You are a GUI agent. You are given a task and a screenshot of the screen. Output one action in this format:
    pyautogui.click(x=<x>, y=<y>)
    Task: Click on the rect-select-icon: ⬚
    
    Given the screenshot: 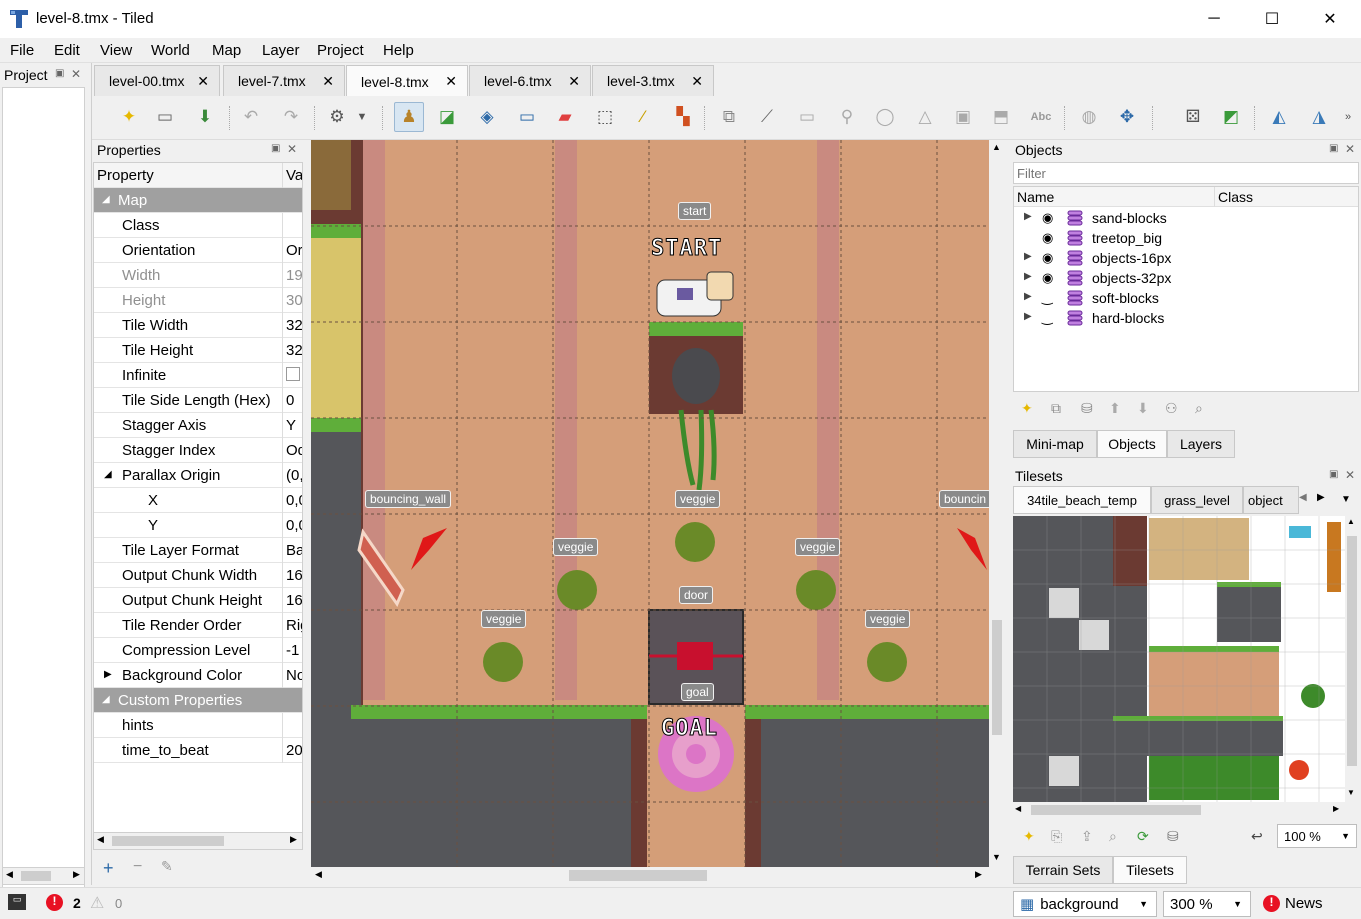 What is the action you would take?
    pyautogui.click(x=605, y=117)
    